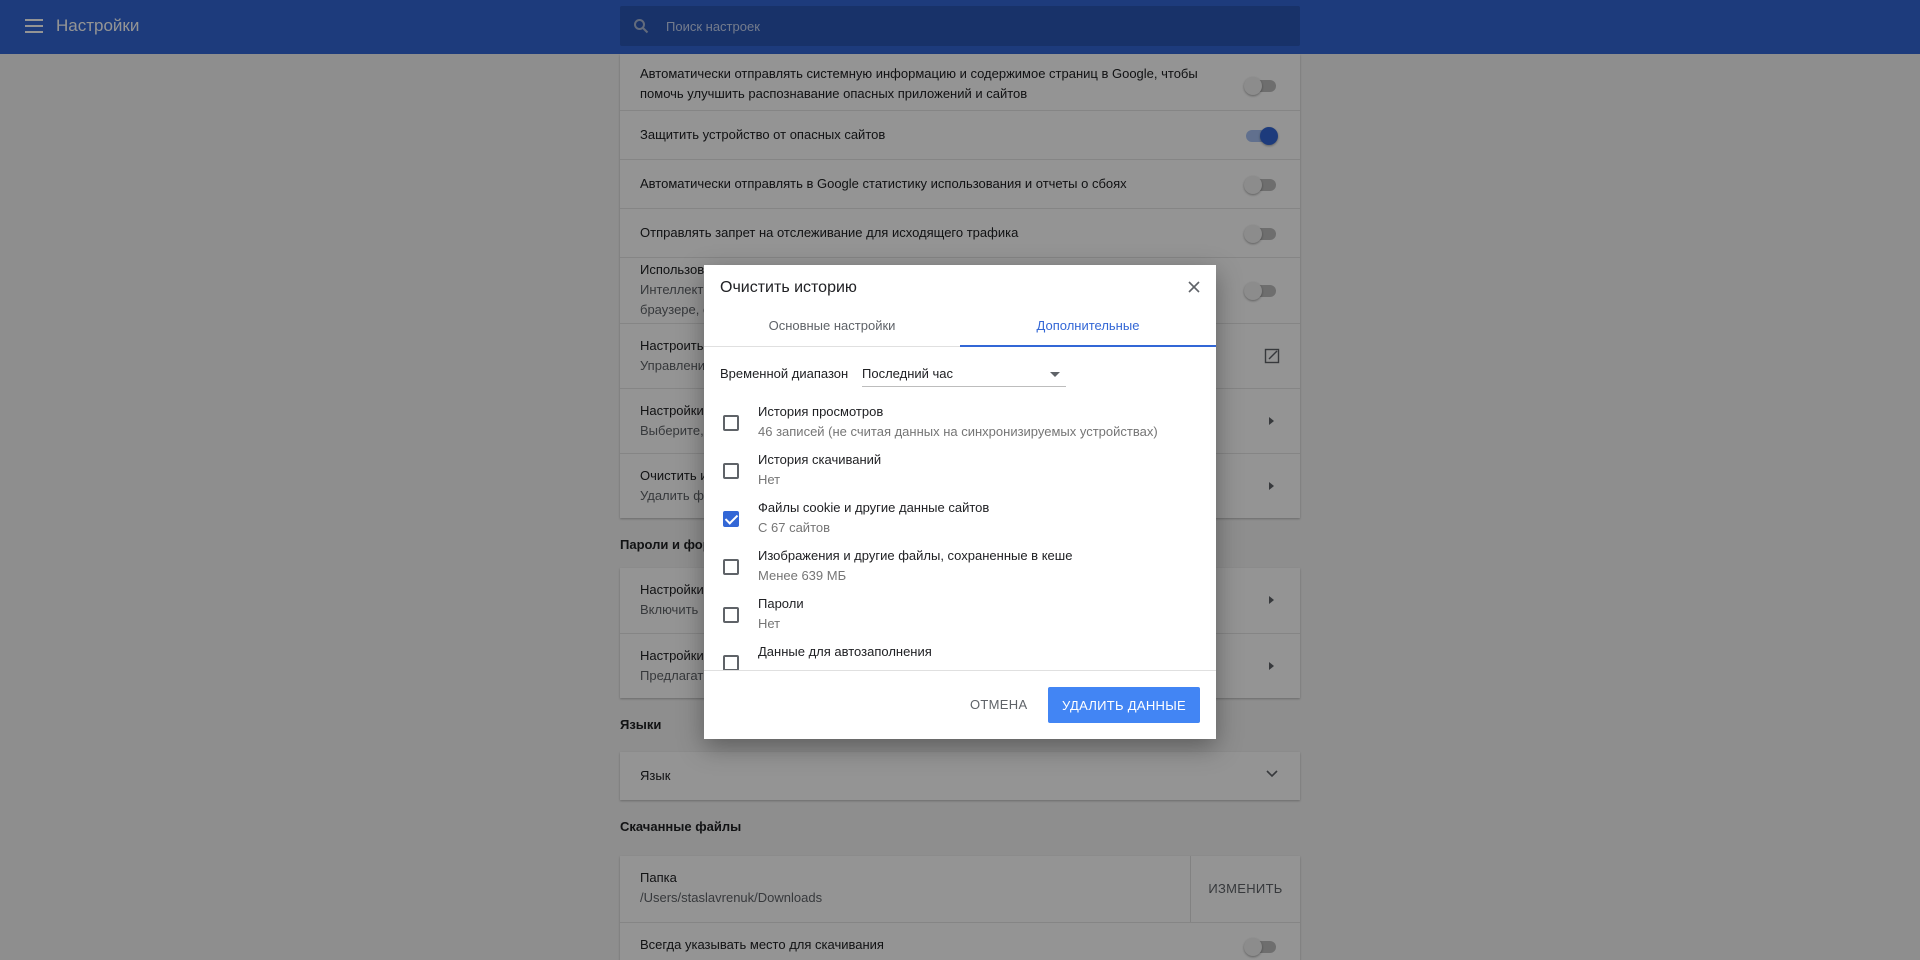 The image size is (1920, 960). I want to click on checkbox-item: История скачиваний Нет, so click(960, 476).